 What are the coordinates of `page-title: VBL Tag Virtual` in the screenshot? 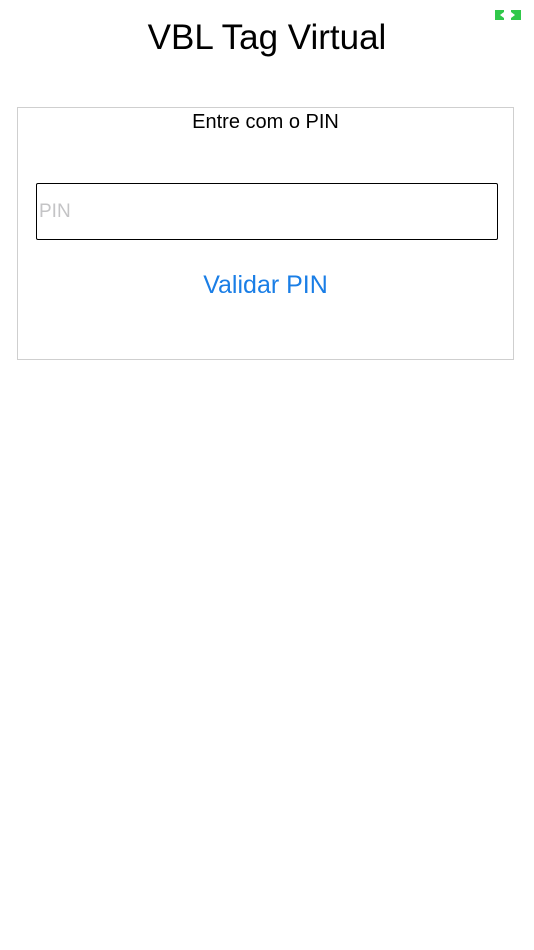 It's located at (267, 37).